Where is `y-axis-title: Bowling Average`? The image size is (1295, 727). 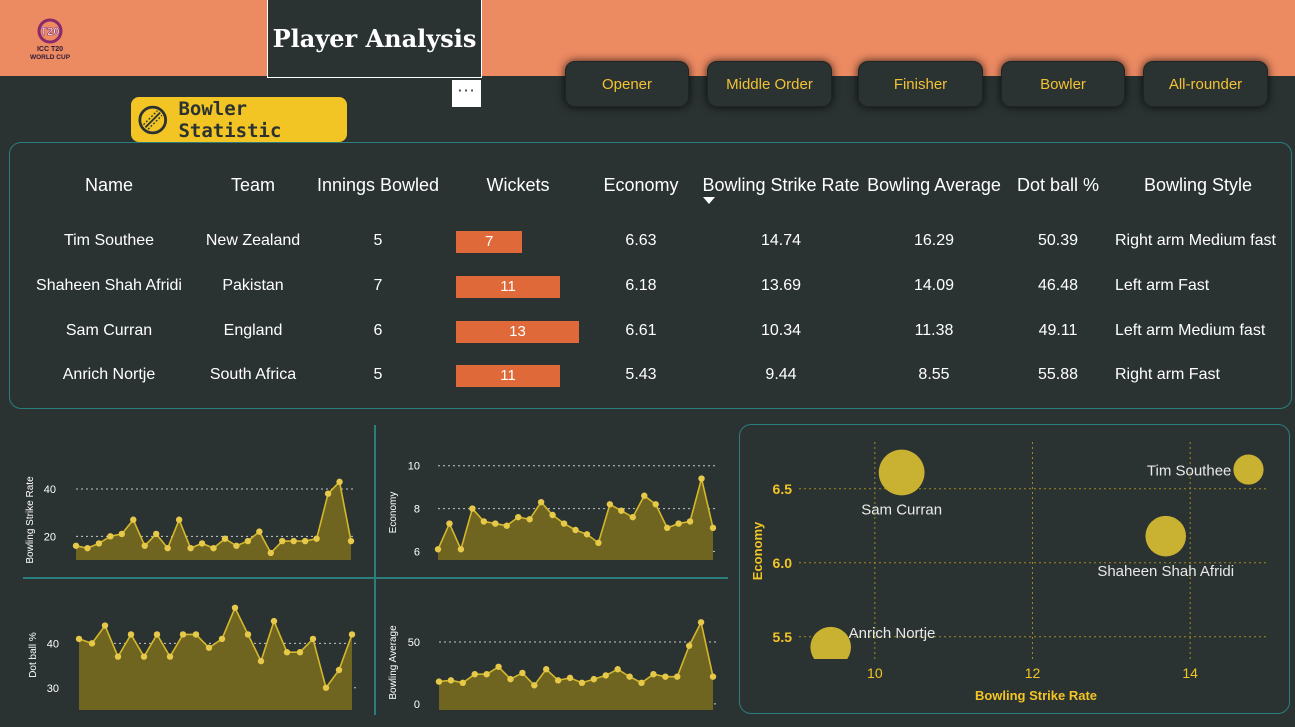
y-axis-title: Bowling Average is located at coordinates (393, 662).